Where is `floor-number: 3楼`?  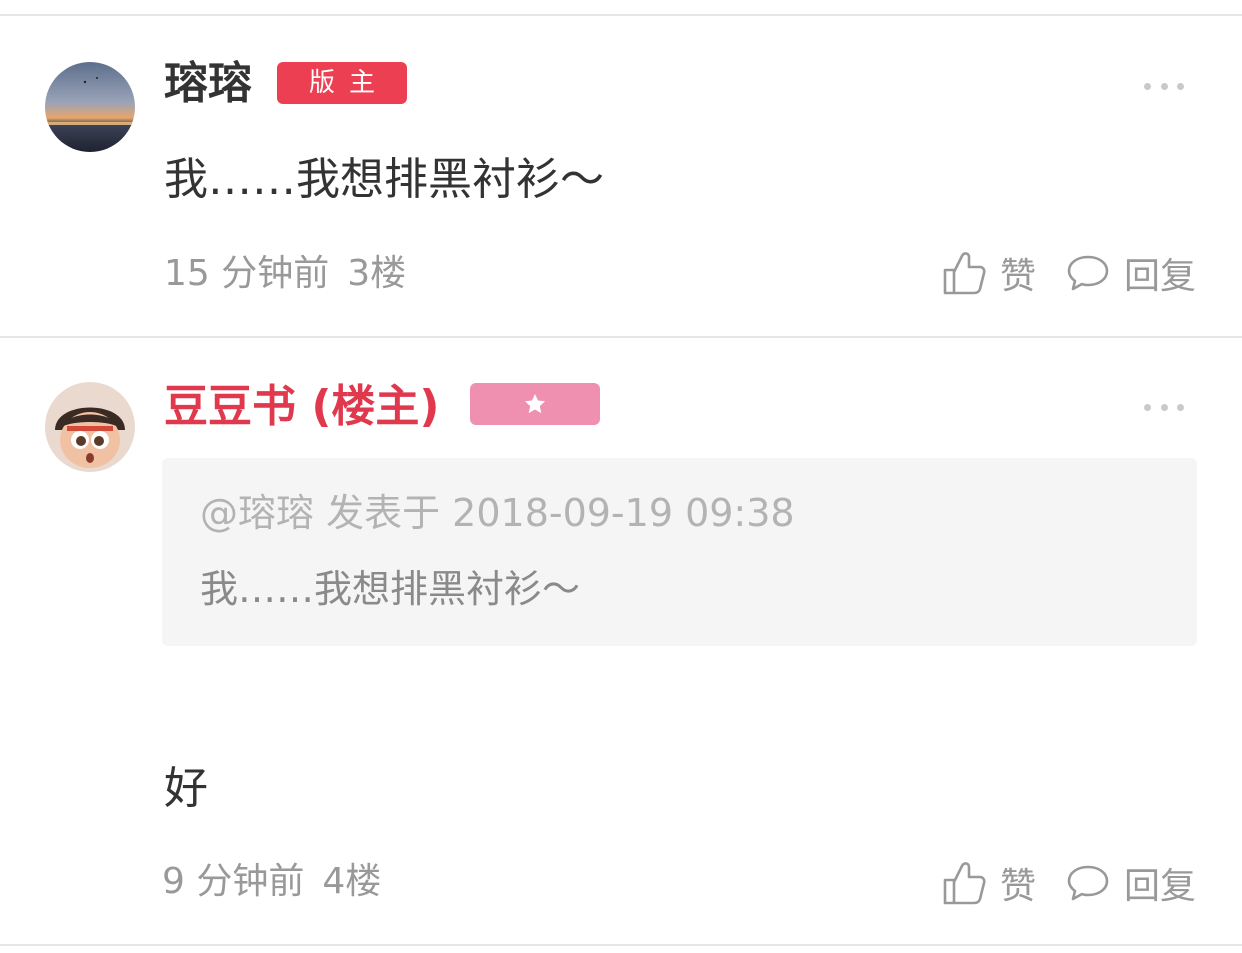 floor-number: 3楼 is located at coordinates (377, 273).